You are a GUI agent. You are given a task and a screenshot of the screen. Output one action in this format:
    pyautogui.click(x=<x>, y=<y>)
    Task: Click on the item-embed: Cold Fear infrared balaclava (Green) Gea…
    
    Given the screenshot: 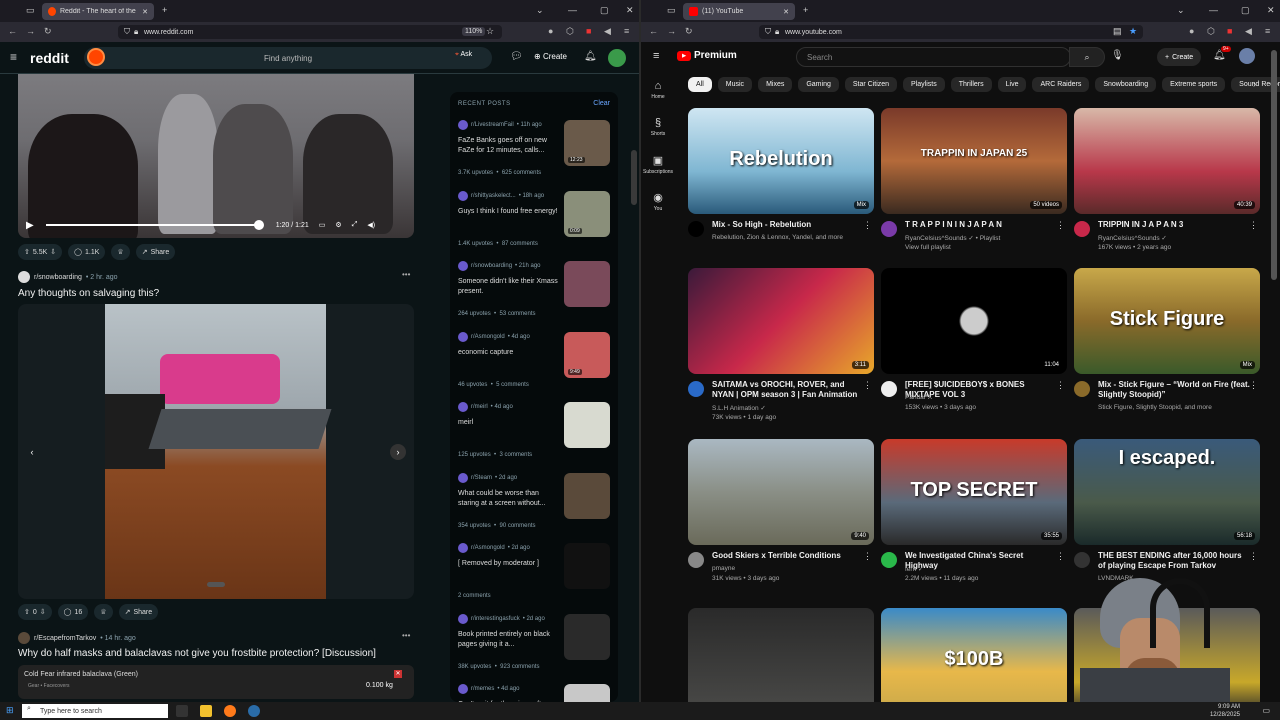 What is the action you would take?
    pyautogui.click(x=216, y=682)
    